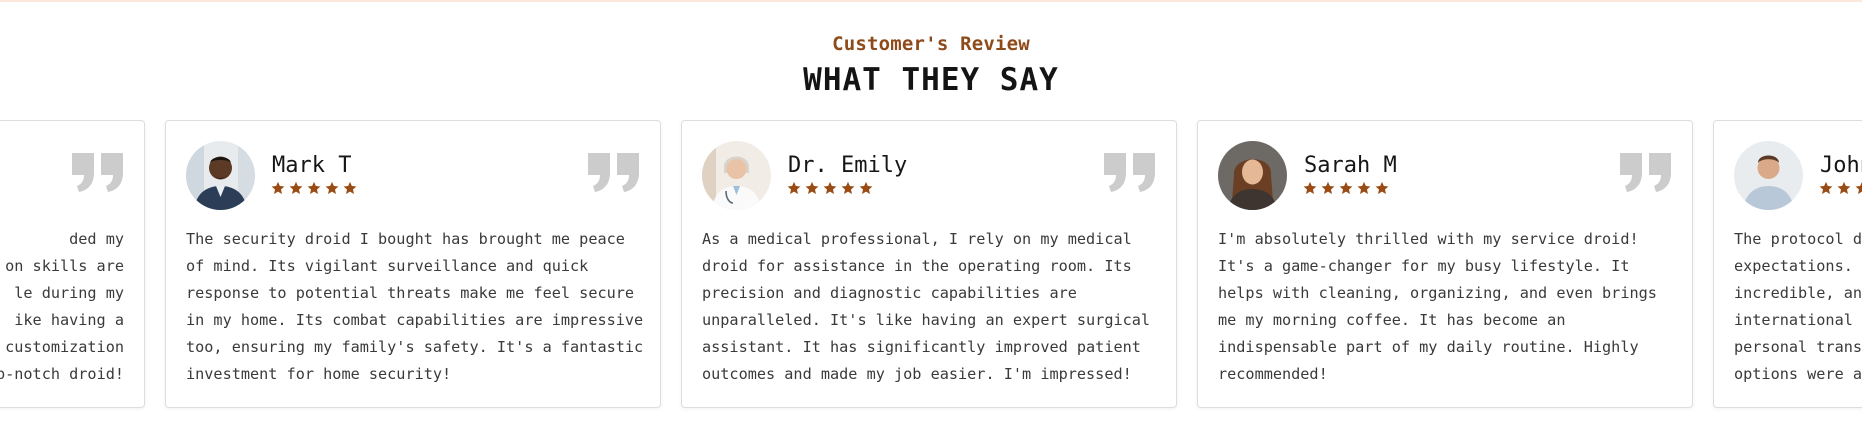 This screenshot has height=425, width=1862. What do you see at coordinates (1350, 165) in the screenshot?
I see `reviewer-name: Sarah M` at bounding box center [1350, 165].